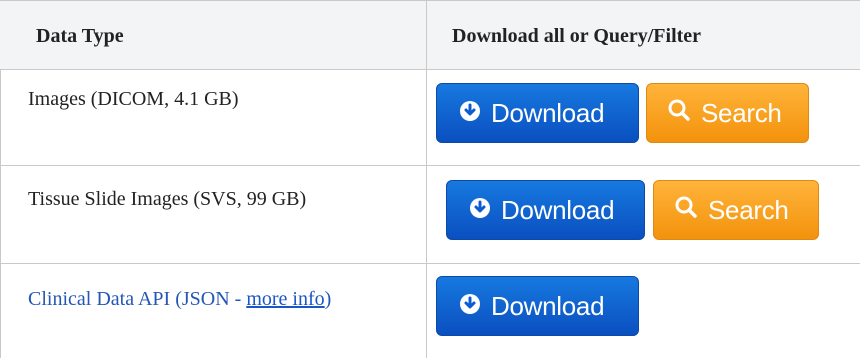 The width and height of the screenshot is (860, 358). I want to click on more-info-link: more info, so click(285, 299).